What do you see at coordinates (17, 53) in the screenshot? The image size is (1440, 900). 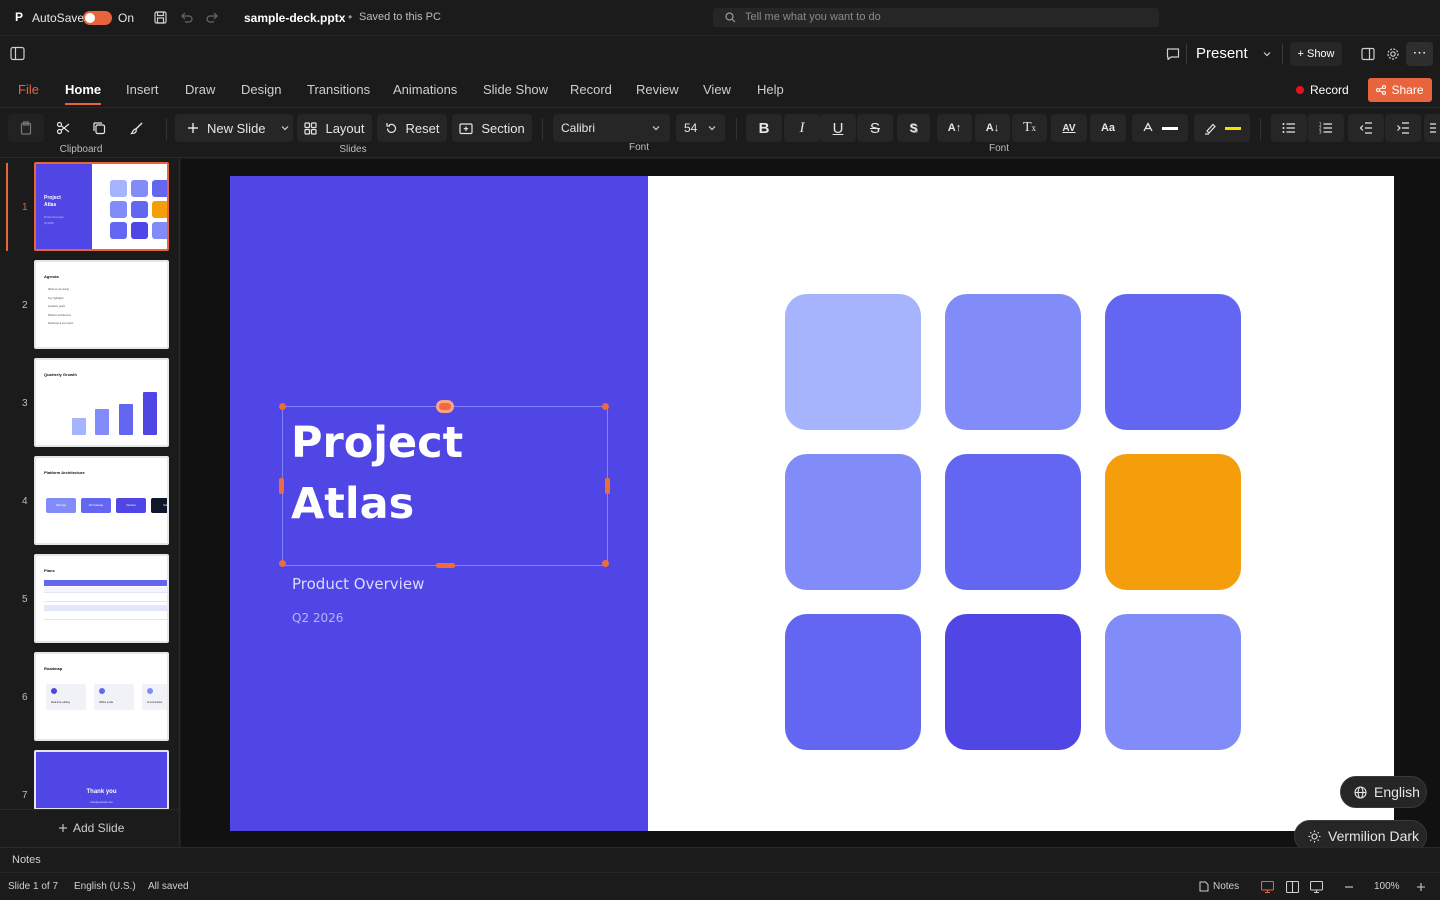 I see `sidebar-toggle-icon` at bounding box center [17, 53].